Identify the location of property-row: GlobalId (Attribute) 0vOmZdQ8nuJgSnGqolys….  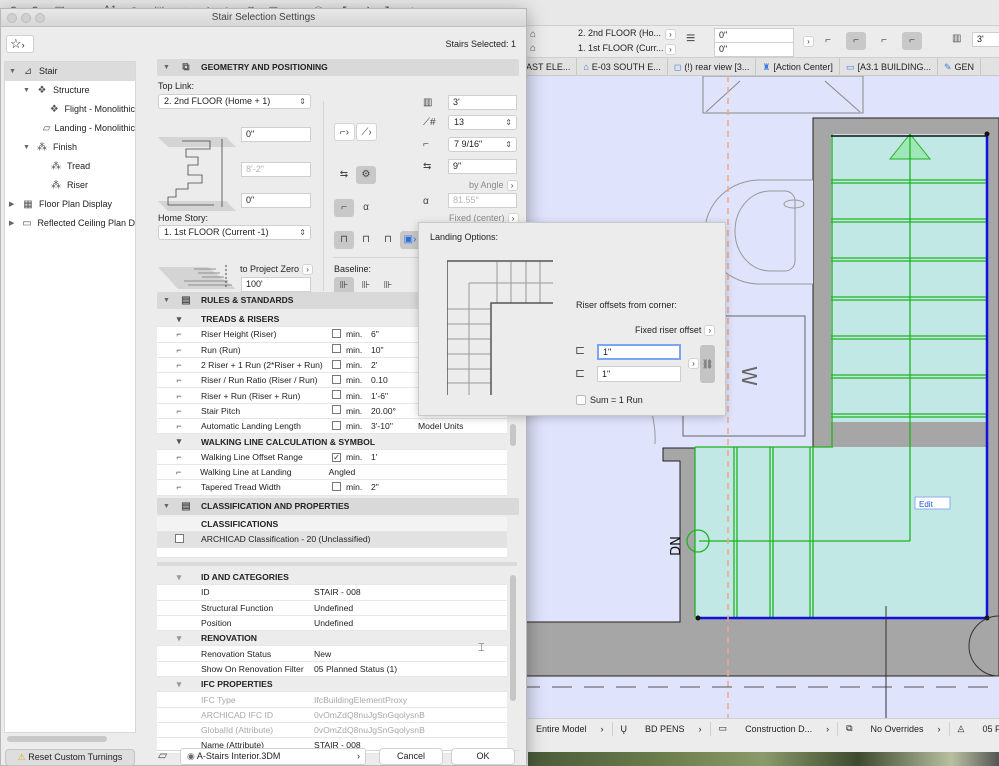
(332, 730).